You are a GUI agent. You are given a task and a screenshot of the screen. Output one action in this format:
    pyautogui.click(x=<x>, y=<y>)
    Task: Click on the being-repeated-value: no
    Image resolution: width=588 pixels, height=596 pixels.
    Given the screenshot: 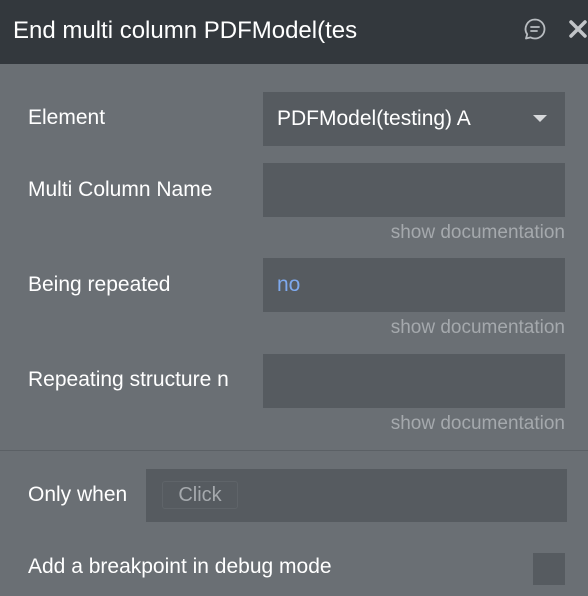 What is the action you would take?
    pyautogui.click(x=289, y=284)
    